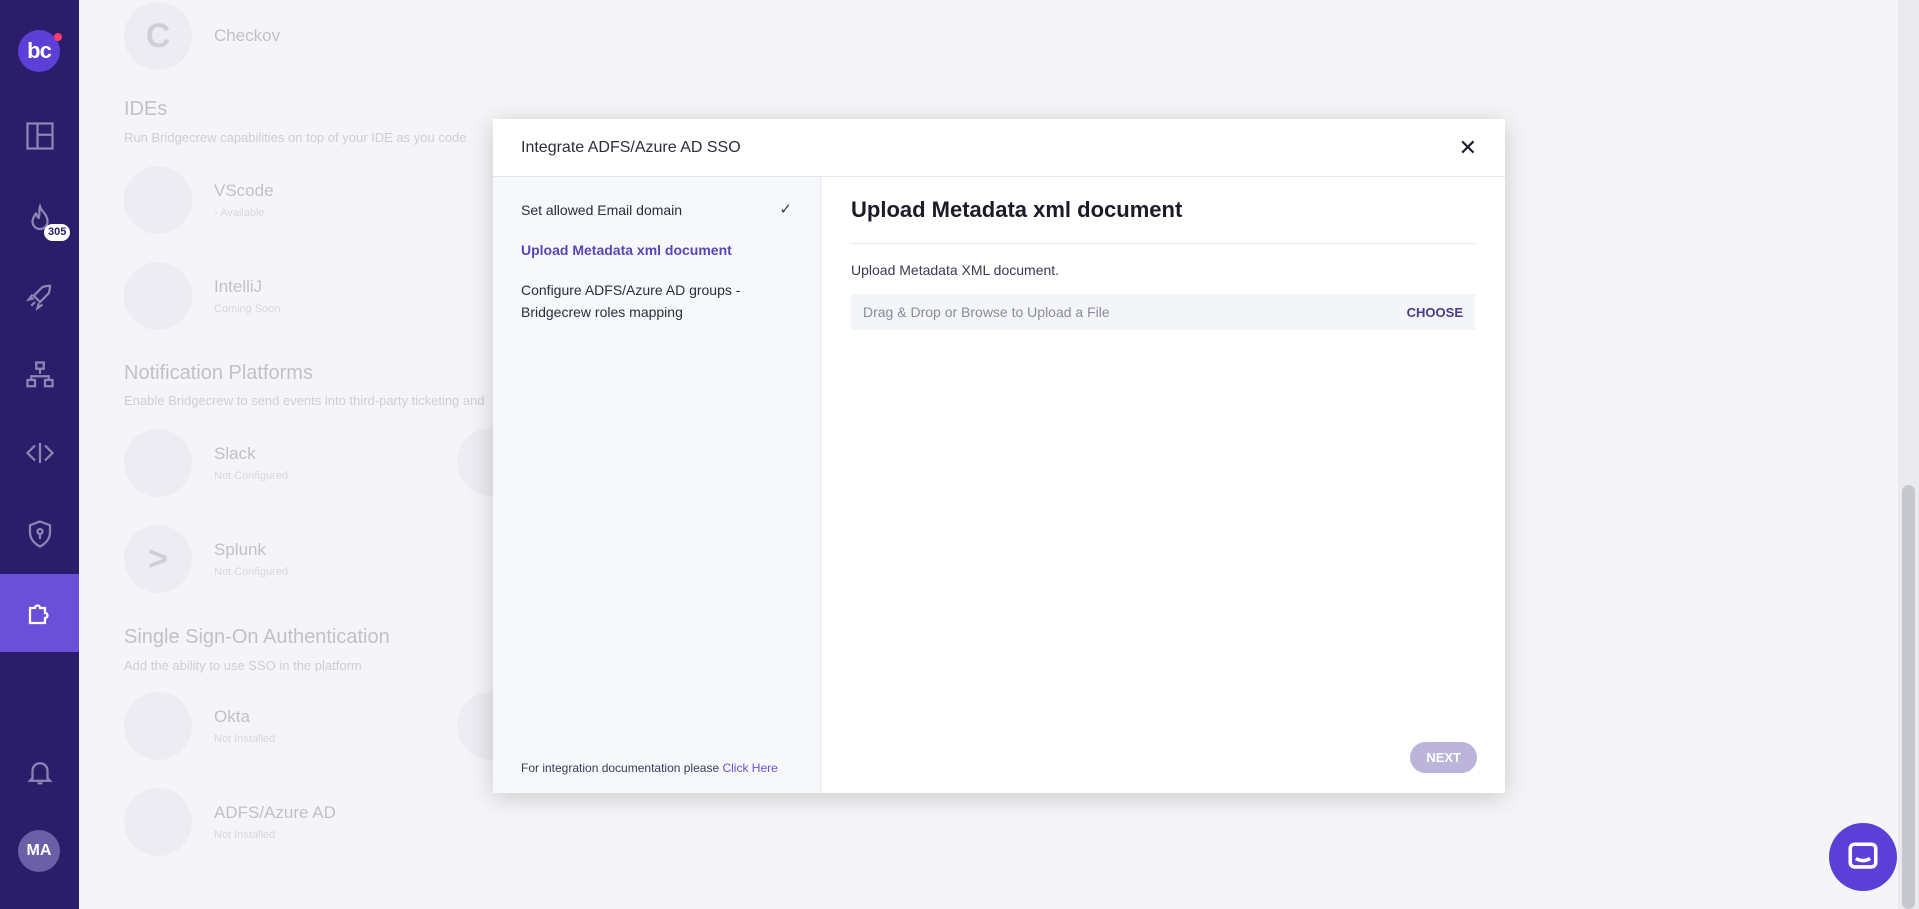  I want to click on rocket-icon, so click(38, 298).